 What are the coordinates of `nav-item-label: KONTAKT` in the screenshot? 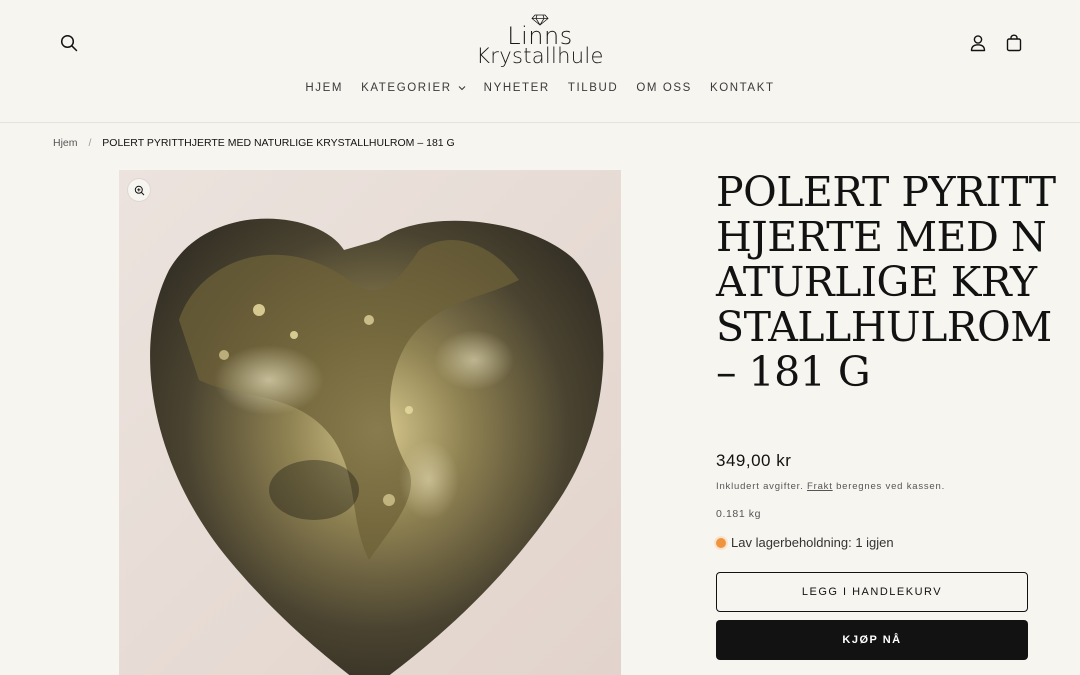 It's located at (742, 88).